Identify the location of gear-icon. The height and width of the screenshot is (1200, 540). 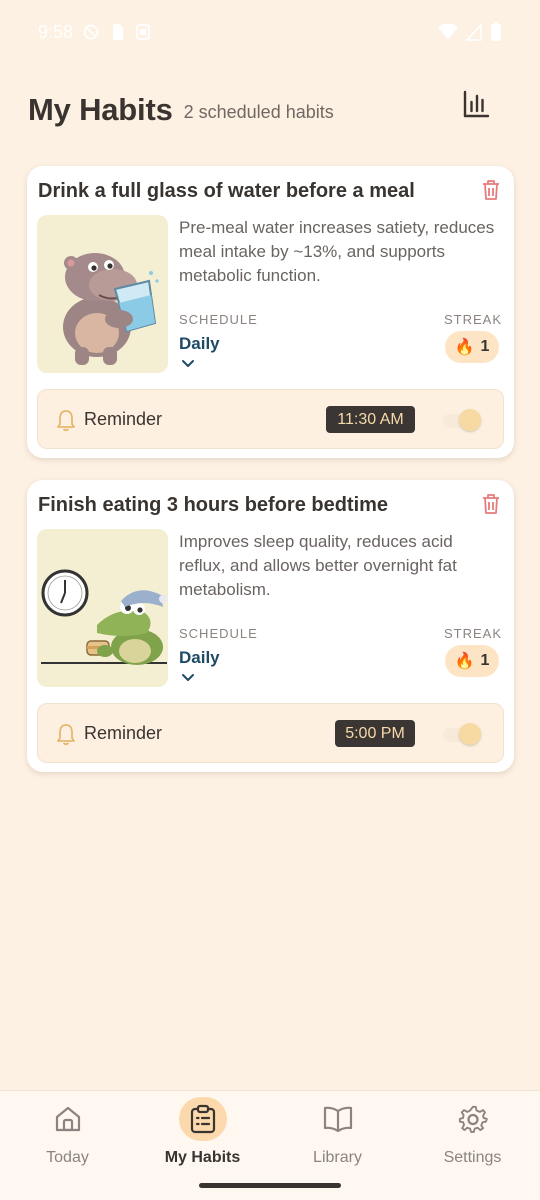
(473, 1119).